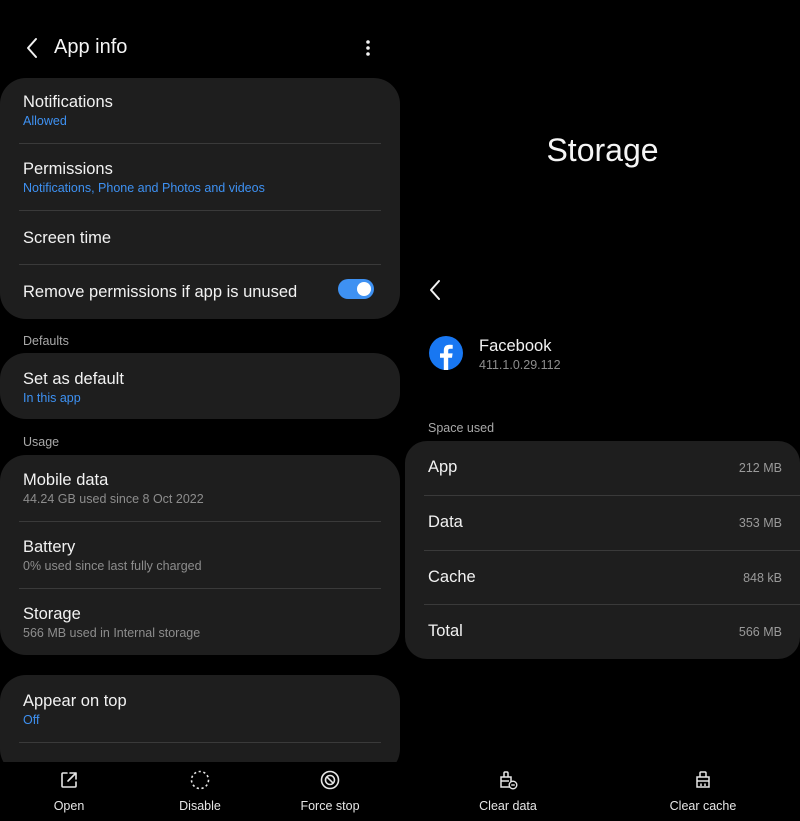  I want to click on app-name: Facebook, so click(515, 346).